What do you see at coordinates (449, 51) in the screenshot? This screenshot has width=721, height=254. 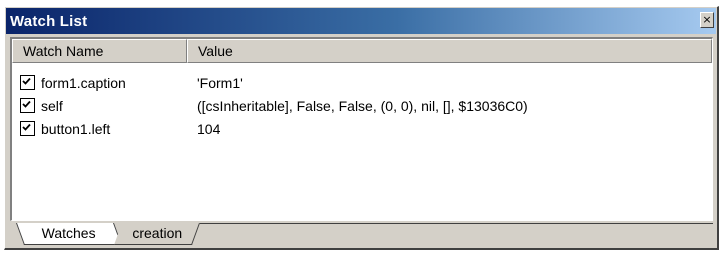 I see `column-header-value: Value` at bounding box center [449, 51].